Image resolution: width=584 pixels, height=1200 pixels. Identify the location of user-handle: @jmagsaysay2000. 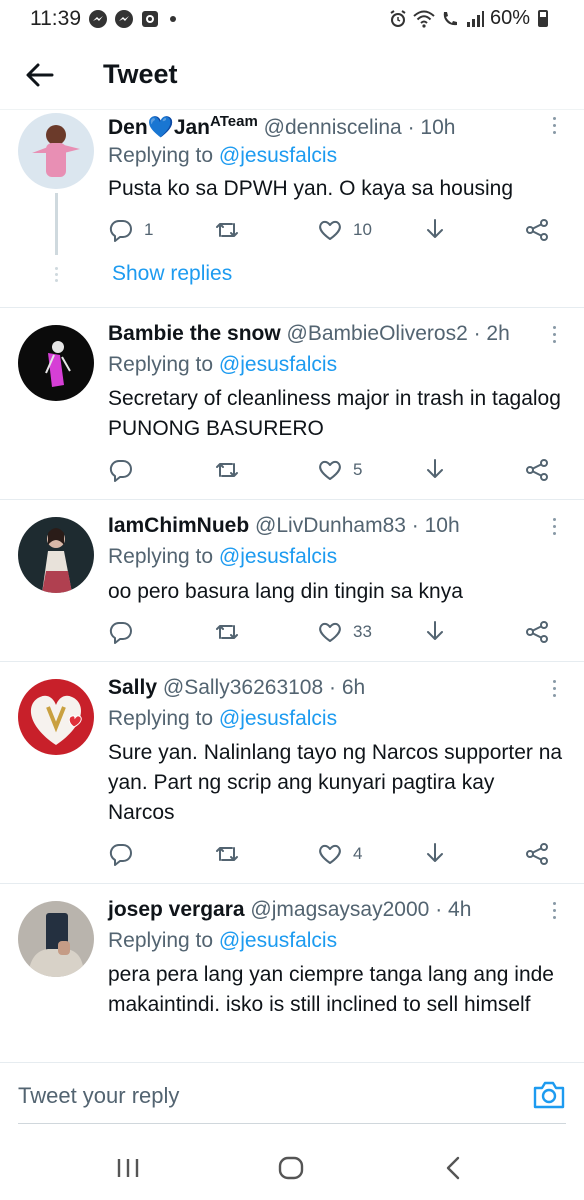
(339, 909).